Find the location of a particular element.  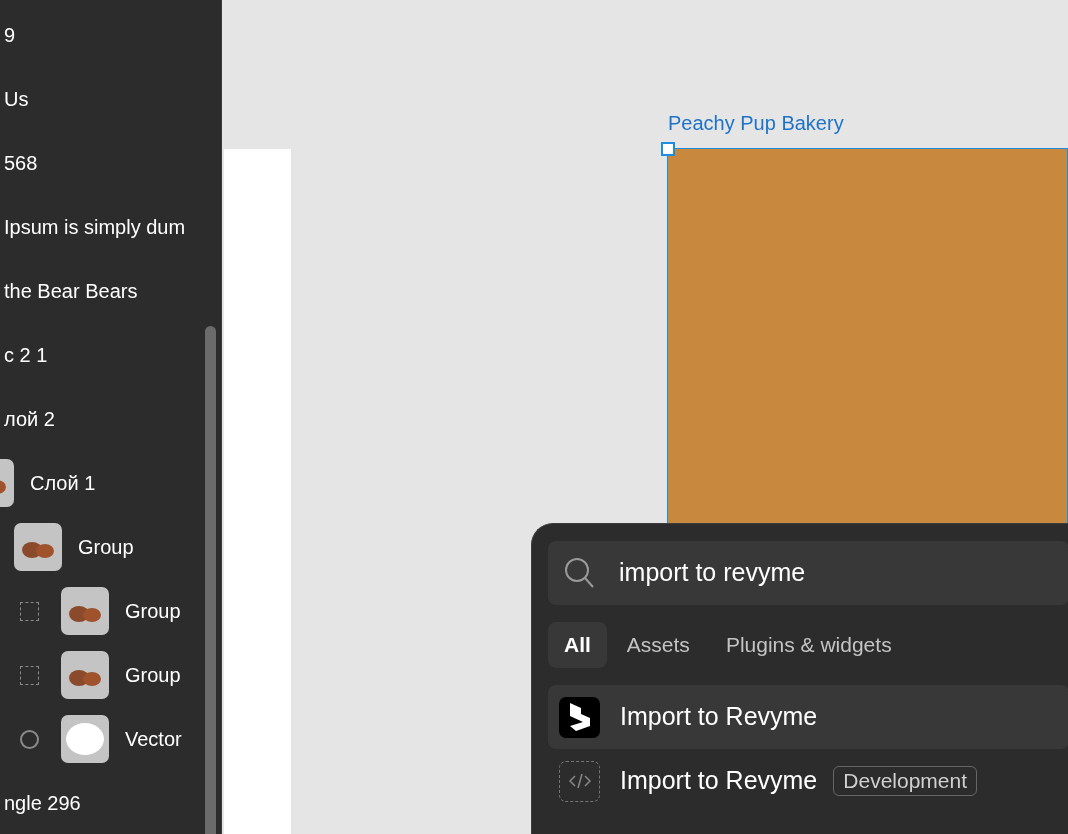

scrollbar-thumb is located at coordinates (210, 580).